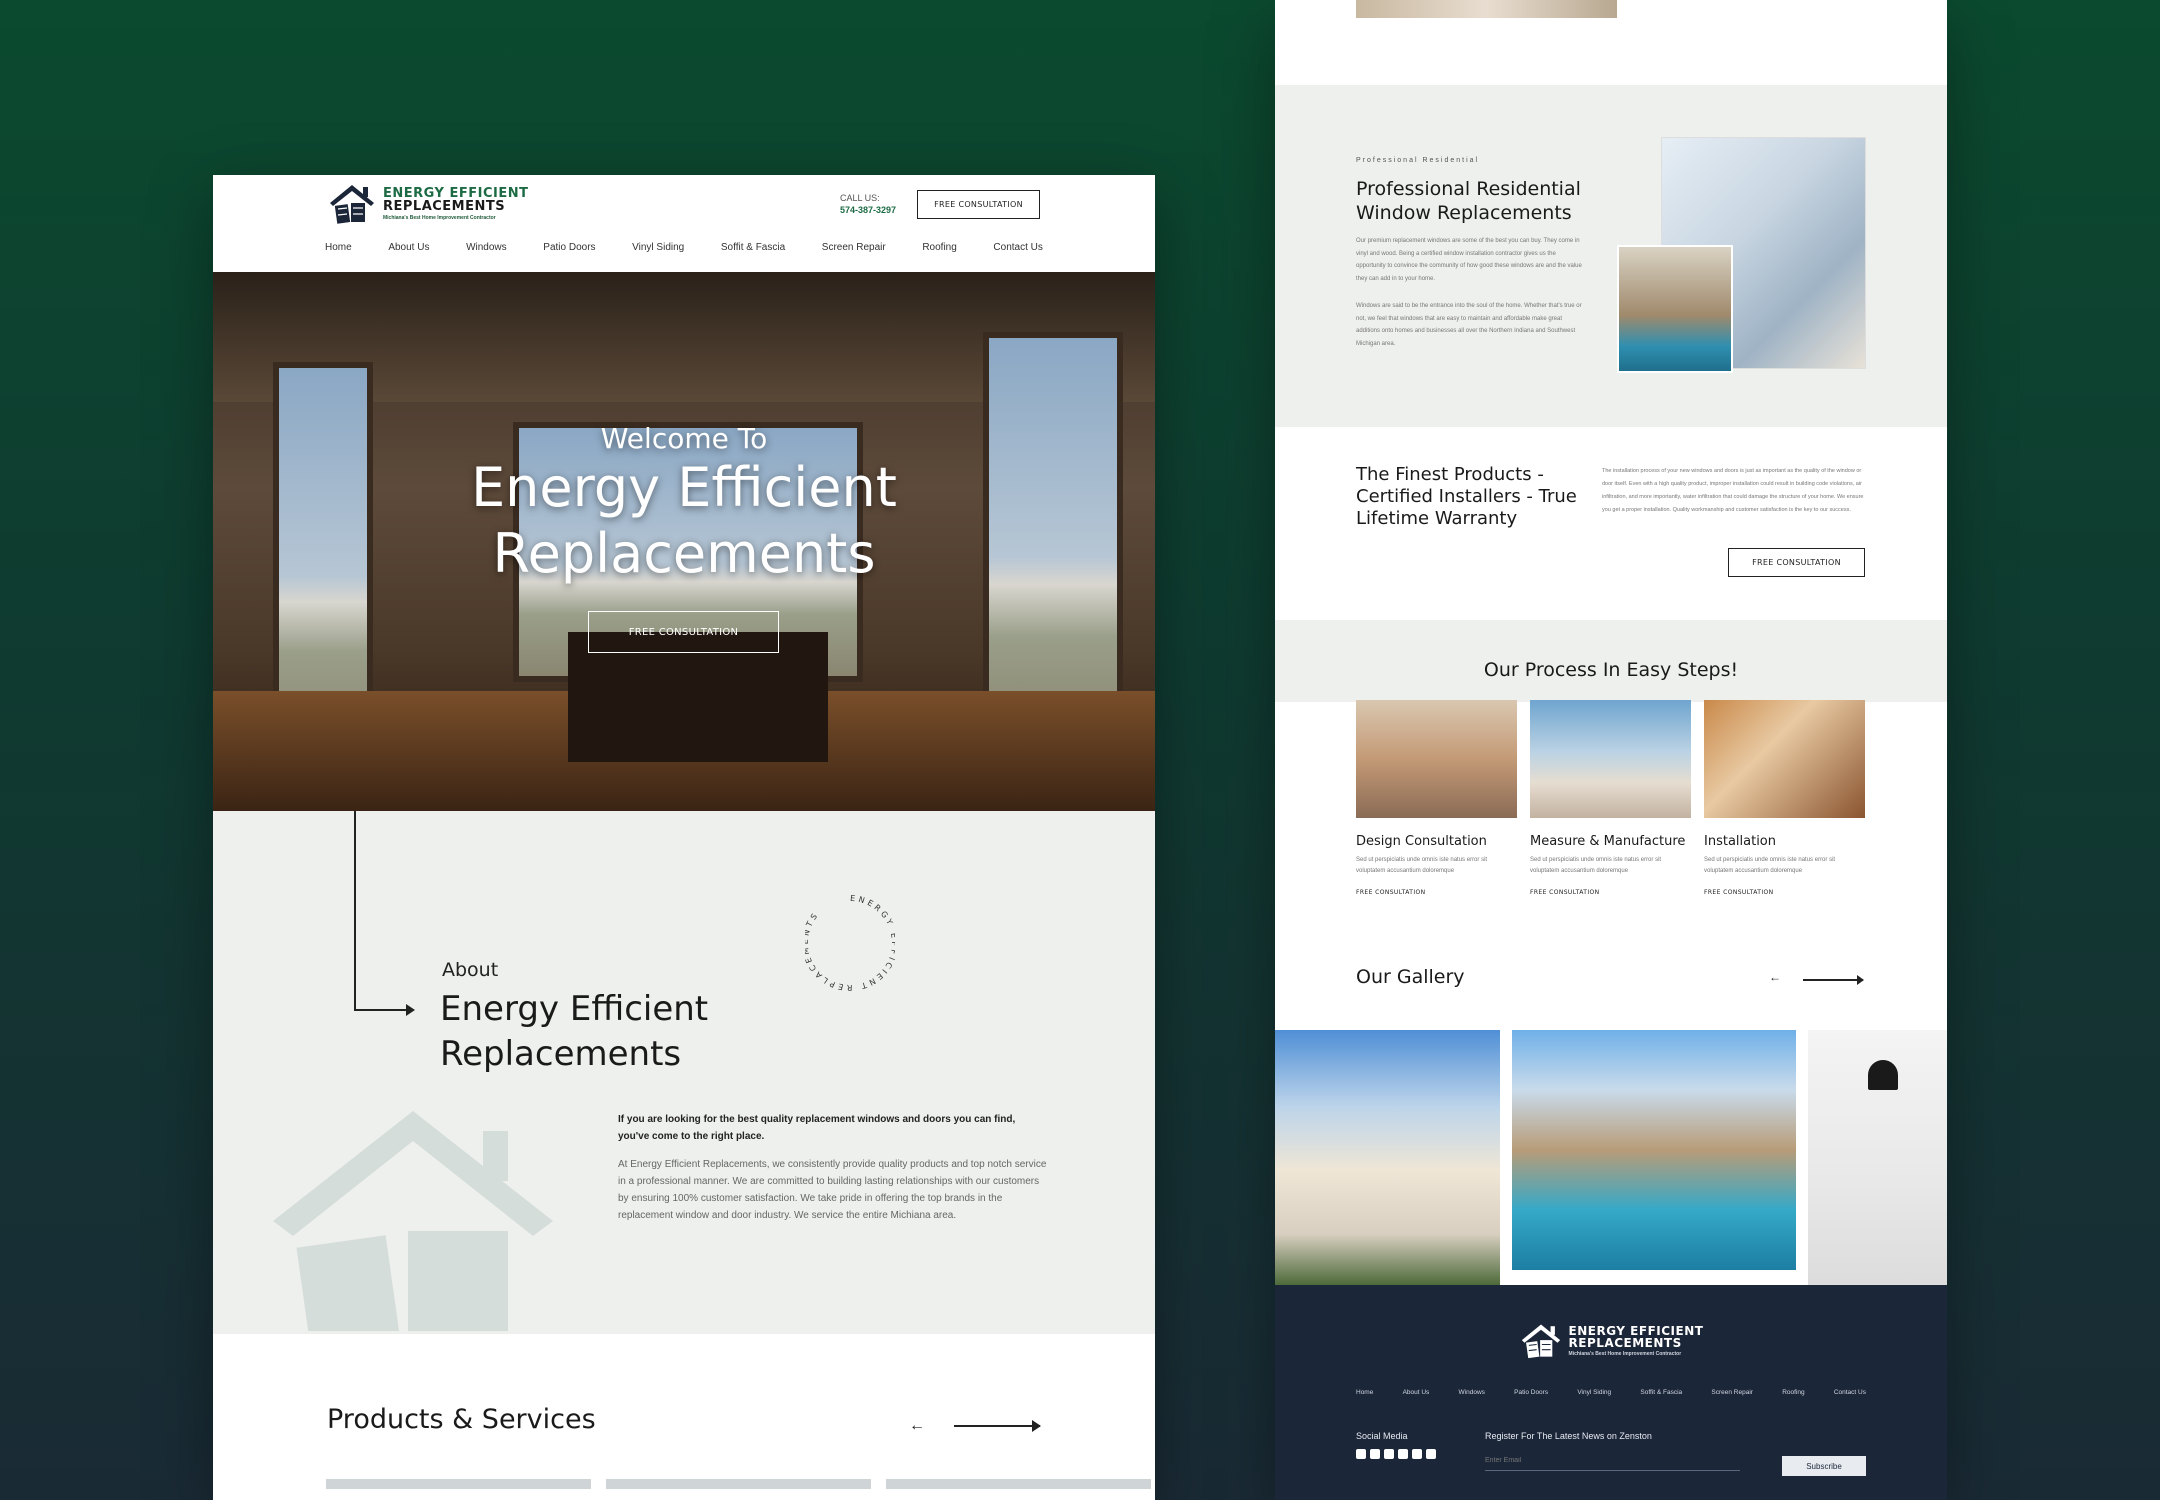  What do you see at coordinates (1796, 562) in the screenshot?
I see `finest-consultation-button: FREE CONSULTATION` at bounding box center [1796, 562].